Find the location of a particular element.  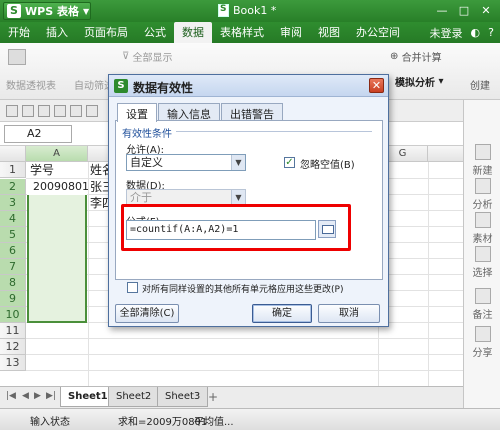

first-sheet-icon: |◀ is located at coordinates (11, 396).